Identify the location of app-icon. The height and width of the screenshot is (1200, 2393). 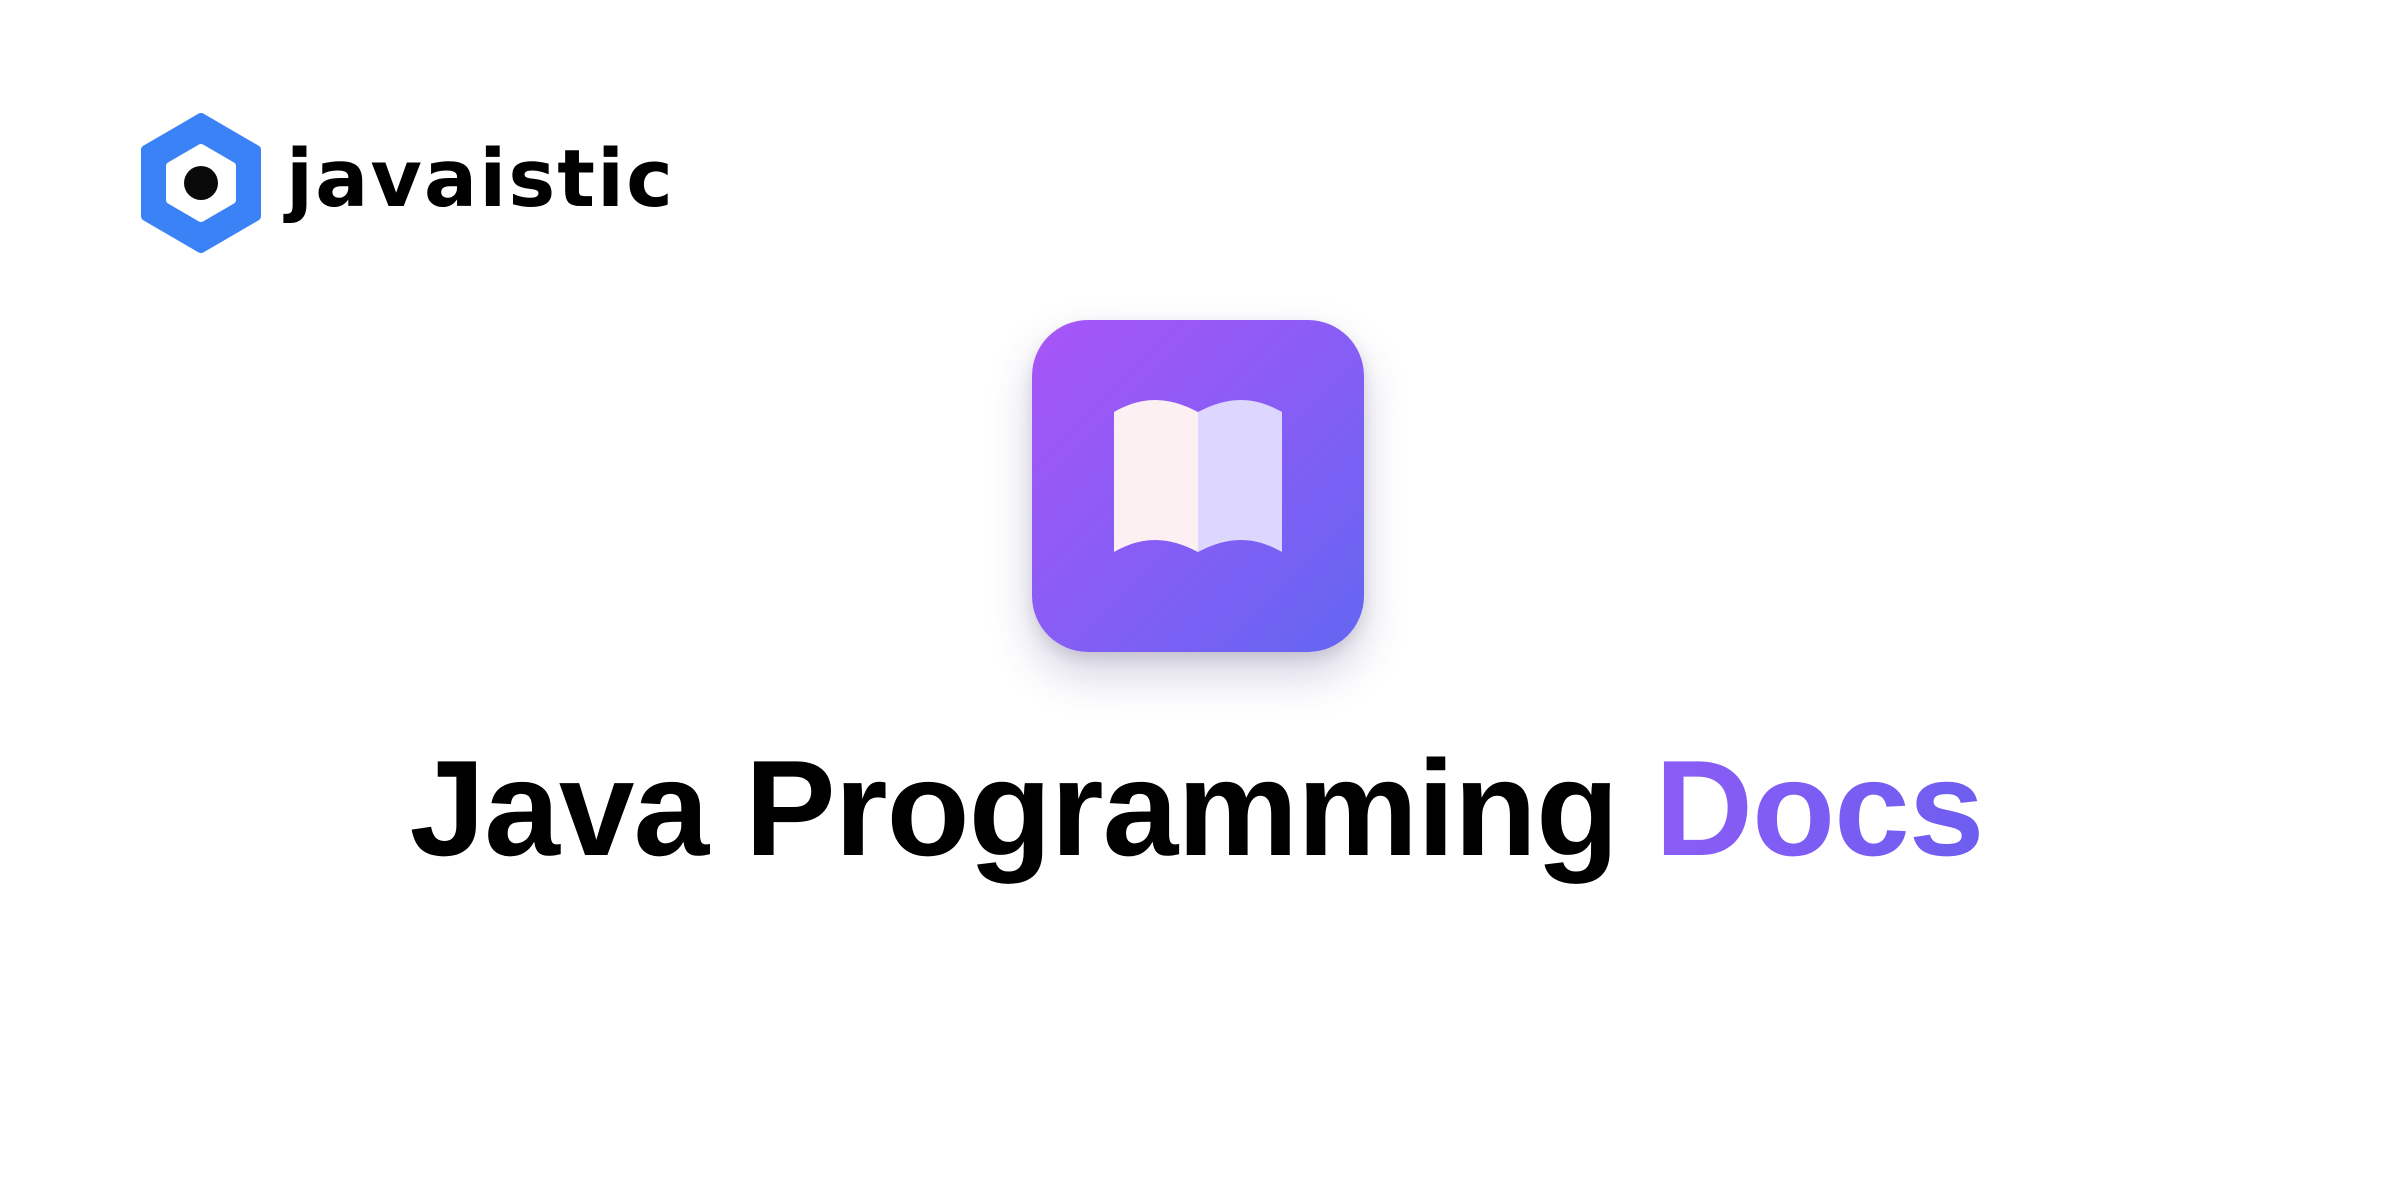
(1198, 486).